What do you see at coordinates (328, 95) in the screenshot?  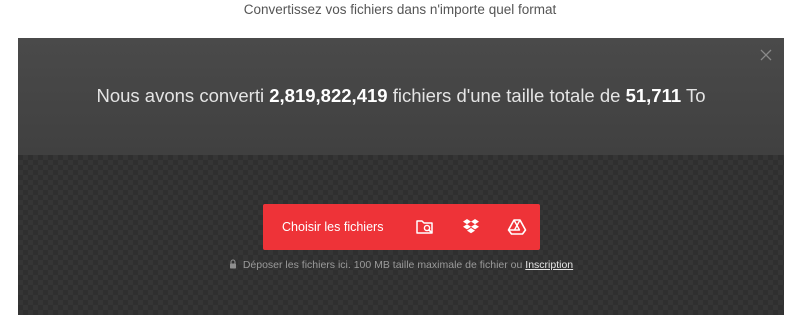 I see `files-count: 2,819,822,419` at bounding box center [328, 95].